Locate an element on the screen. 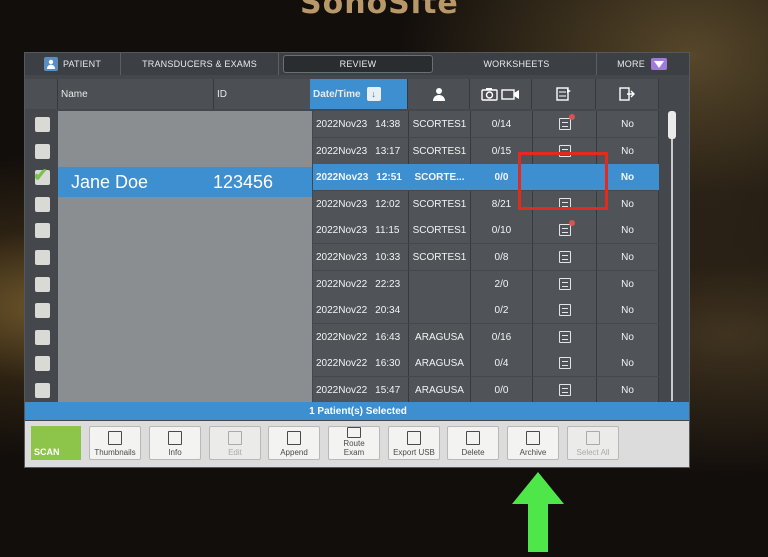  exam-row: 2022Nov23 14:38 SCORTES1 0/14 No is located at coordinates (486, 124).